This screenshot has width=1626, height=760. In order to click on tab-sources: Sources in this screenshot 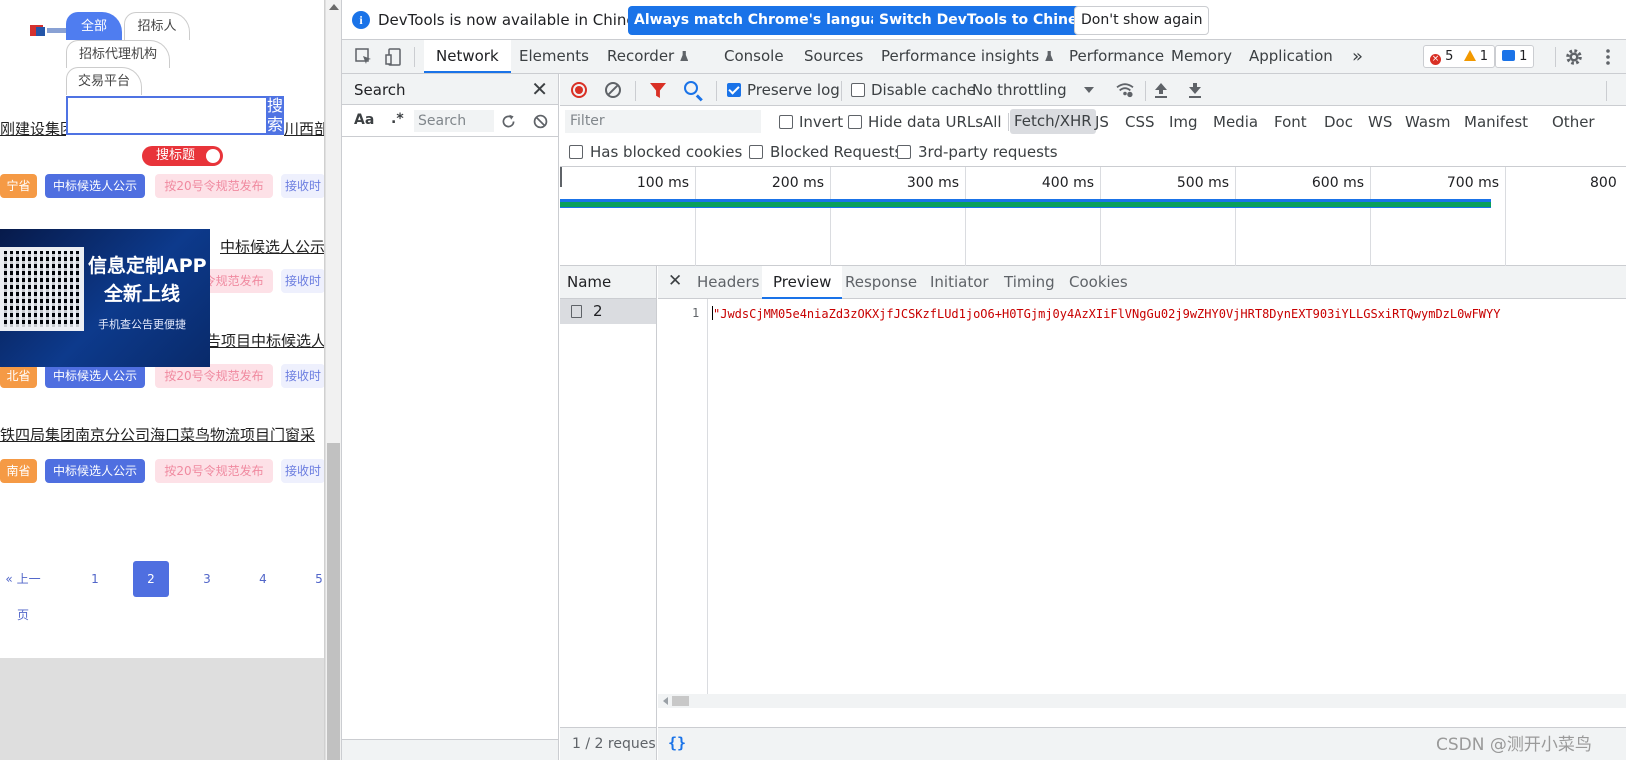, I will do `click(833, 56)`.